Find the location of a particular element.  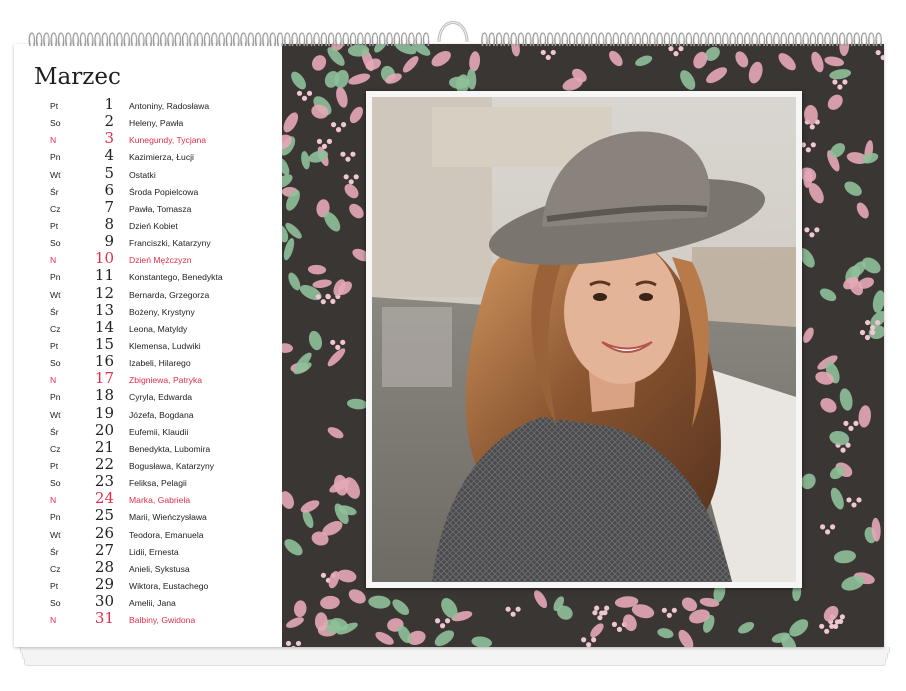

name-day: Kazimierza, Łucji is located at coordinates (161, 157).